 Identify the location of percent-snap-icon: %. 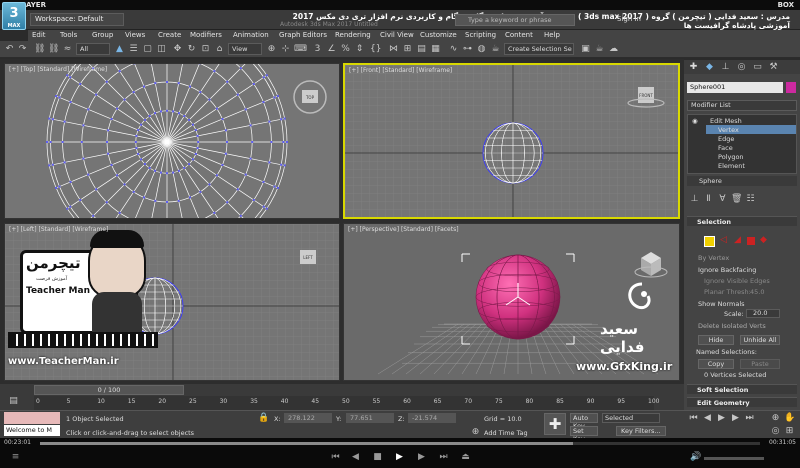
(345, 49).